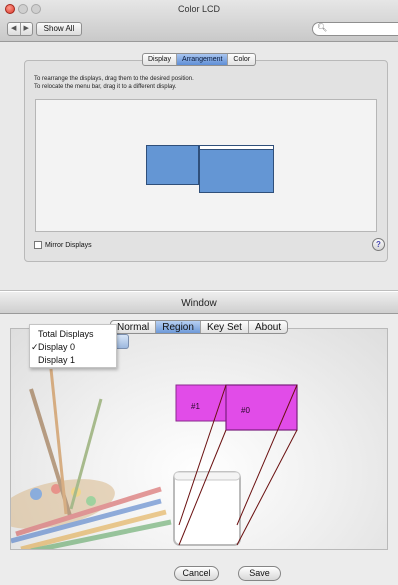 The width and height of the screenshot is (398, 585). What do you see at coordinates (267, 327) in the screenshot?
I see `tab-about: About` at bounding box center [267, 327].